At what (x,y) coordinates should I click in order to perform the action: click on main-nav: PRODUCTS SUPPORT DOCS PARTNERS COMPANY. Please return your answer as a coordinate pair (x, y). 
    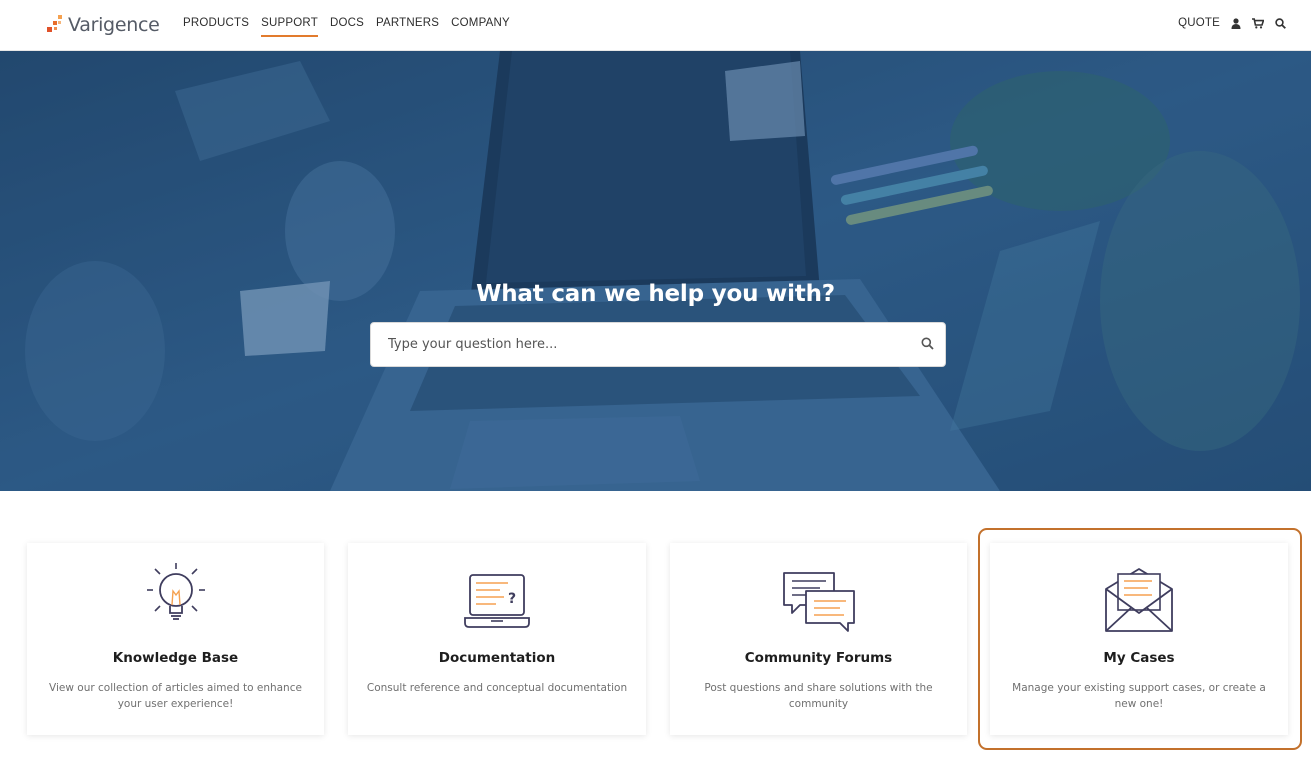
    Looking at the image, I should click on (346, 27).